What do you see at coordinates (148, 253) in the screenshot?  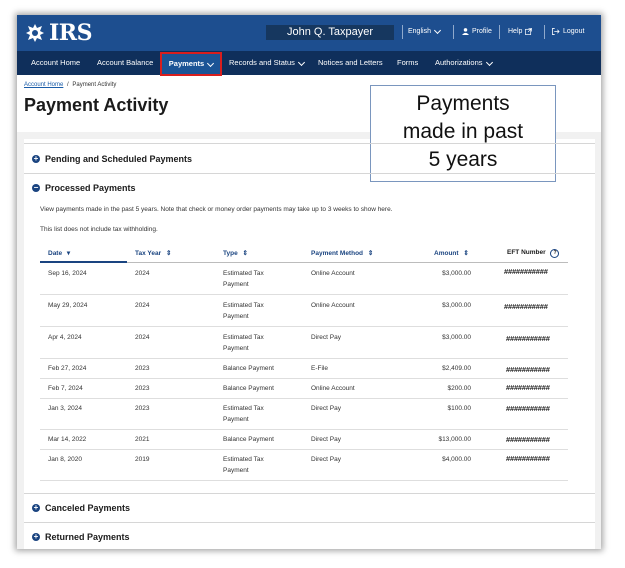 I see `col-tax-year-label: Tax Year` at bounding box center [148, 253].